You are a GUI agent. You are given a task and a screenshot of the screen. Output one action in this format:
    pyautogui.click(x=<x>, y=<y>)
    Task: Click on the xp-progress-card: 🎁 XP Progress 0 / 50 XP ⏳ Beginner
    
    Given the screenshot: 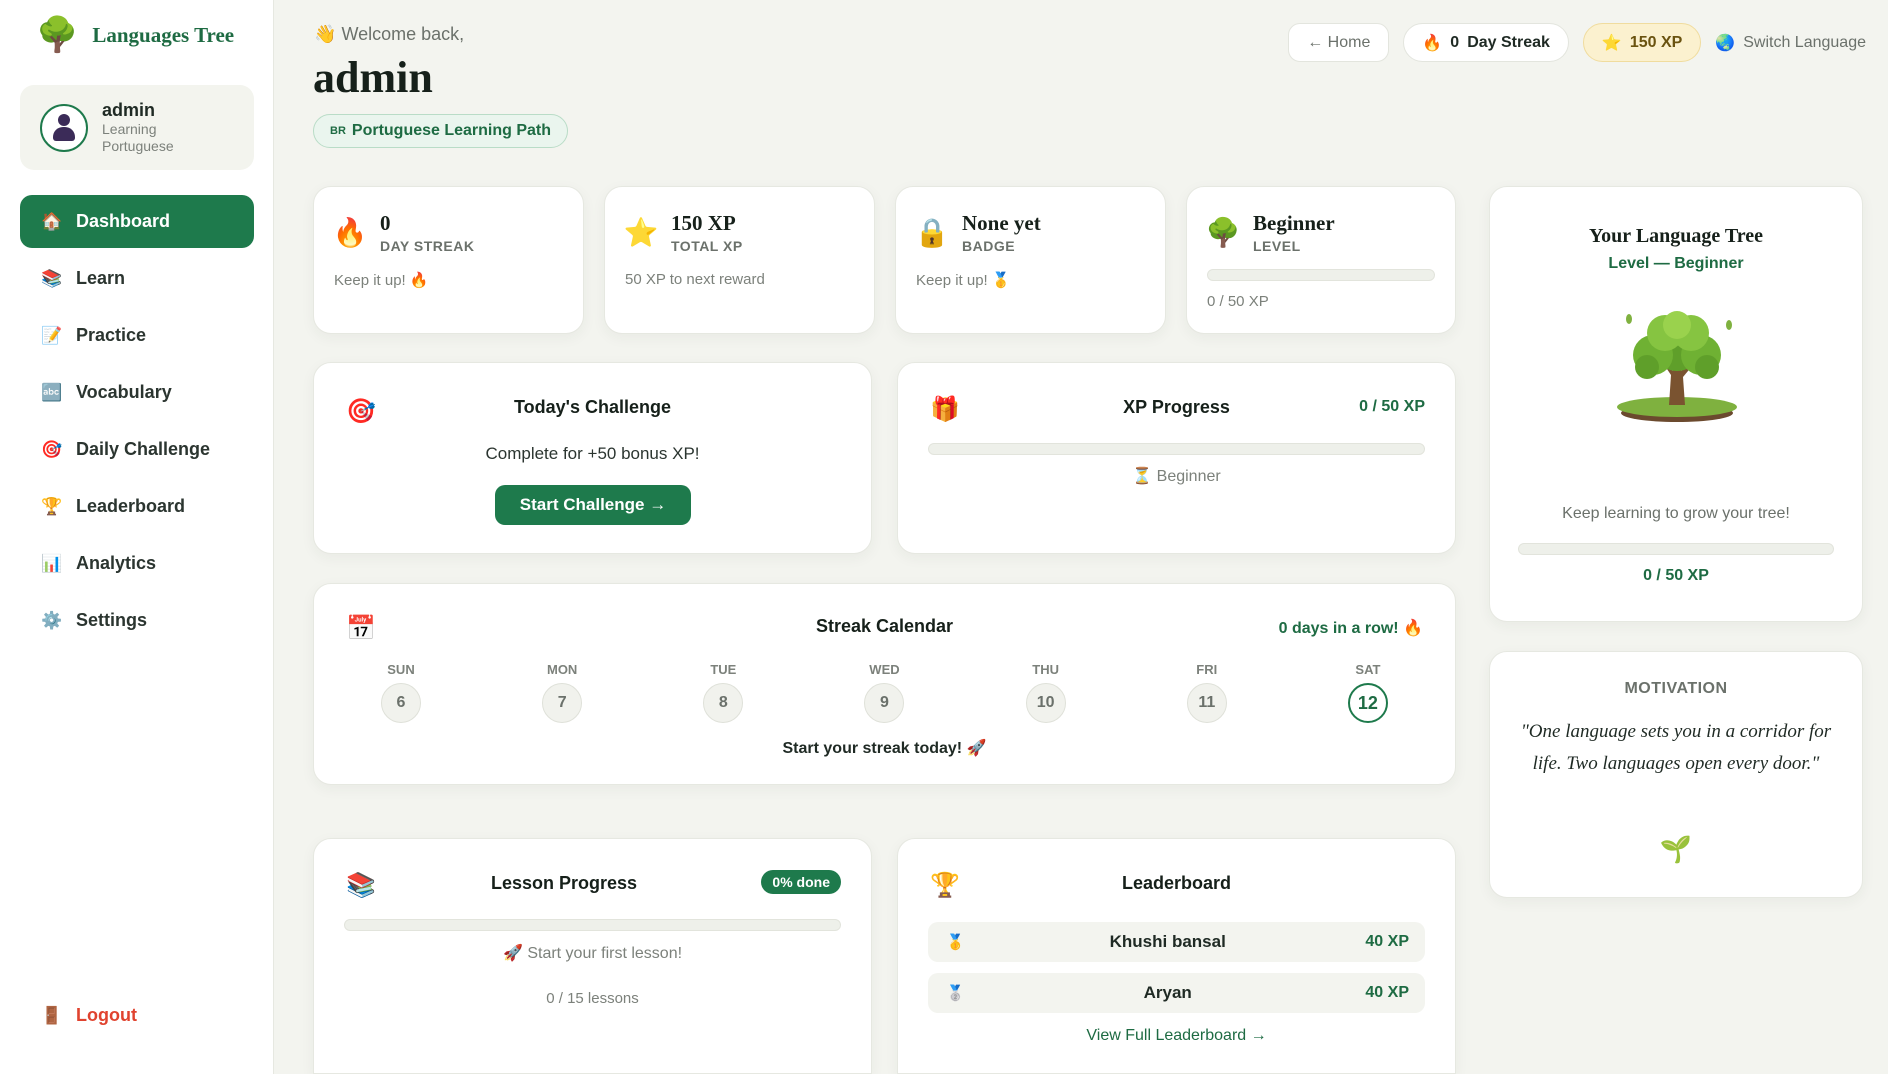 What is the action you would take?
    pyautogui.click(x=1176, y=458)
    